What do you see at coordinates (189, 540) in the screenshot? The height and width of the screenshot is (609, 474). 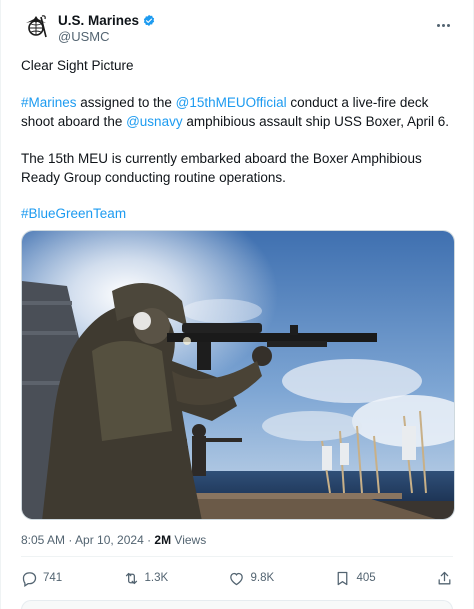 I see `views-label: Views` at bounding box center [189, 540].